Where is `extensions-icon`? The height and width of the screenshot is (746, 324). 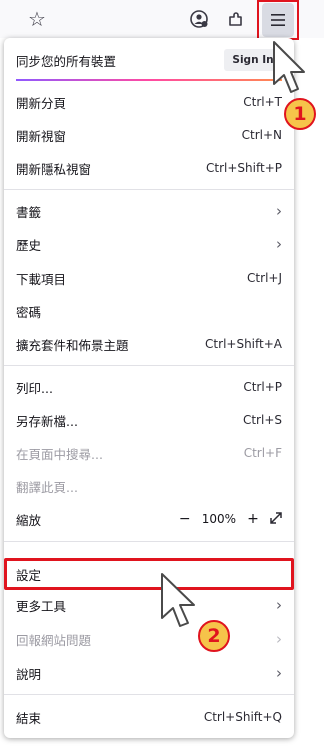 extensions-icon is located at coordinates (236, 19).